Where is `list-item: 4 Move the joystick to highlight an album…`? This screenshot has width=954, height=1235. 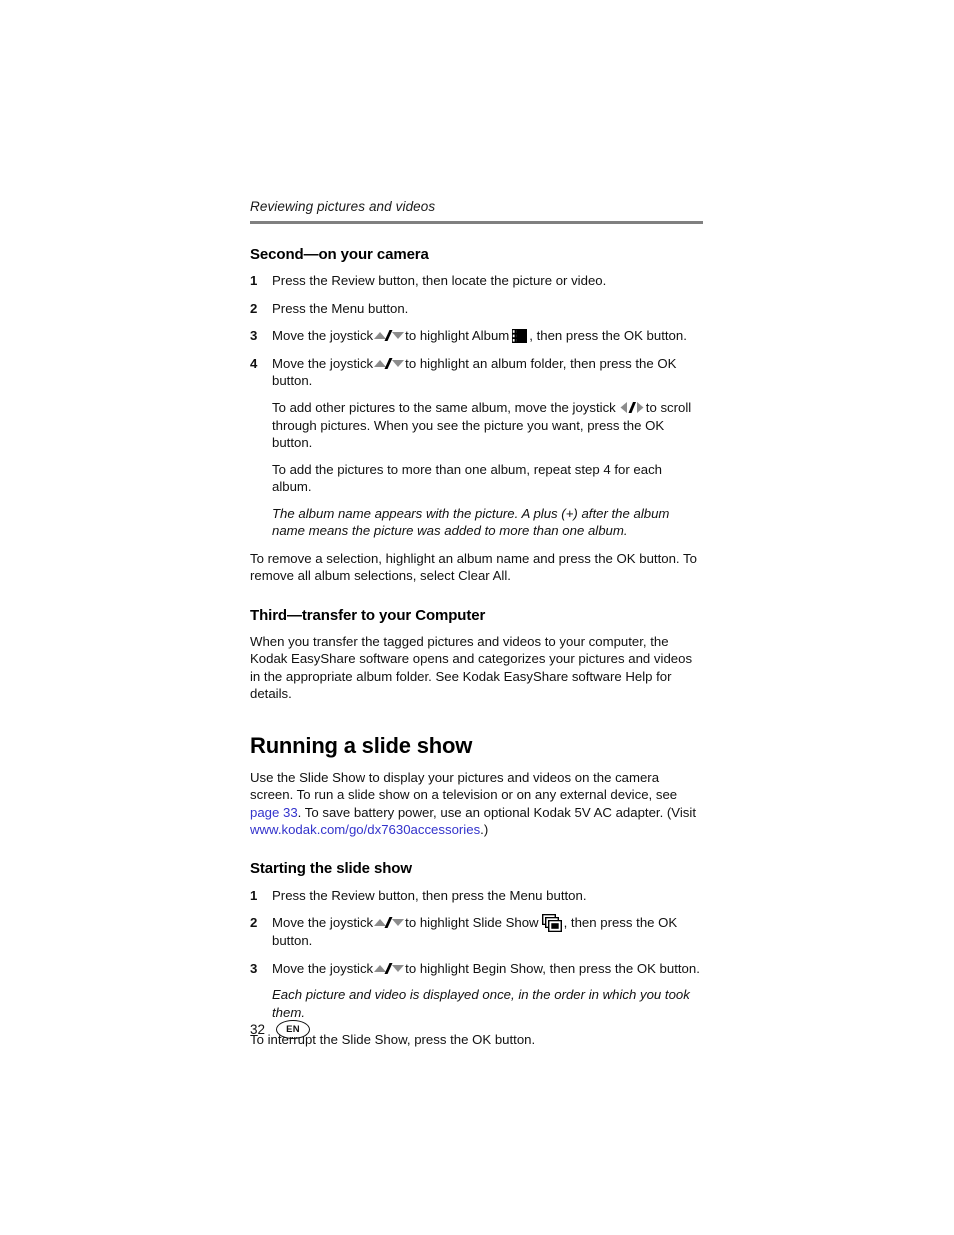 list-item: 4 Move the joystick to highlight an album… is located at coordinates (476, 447).